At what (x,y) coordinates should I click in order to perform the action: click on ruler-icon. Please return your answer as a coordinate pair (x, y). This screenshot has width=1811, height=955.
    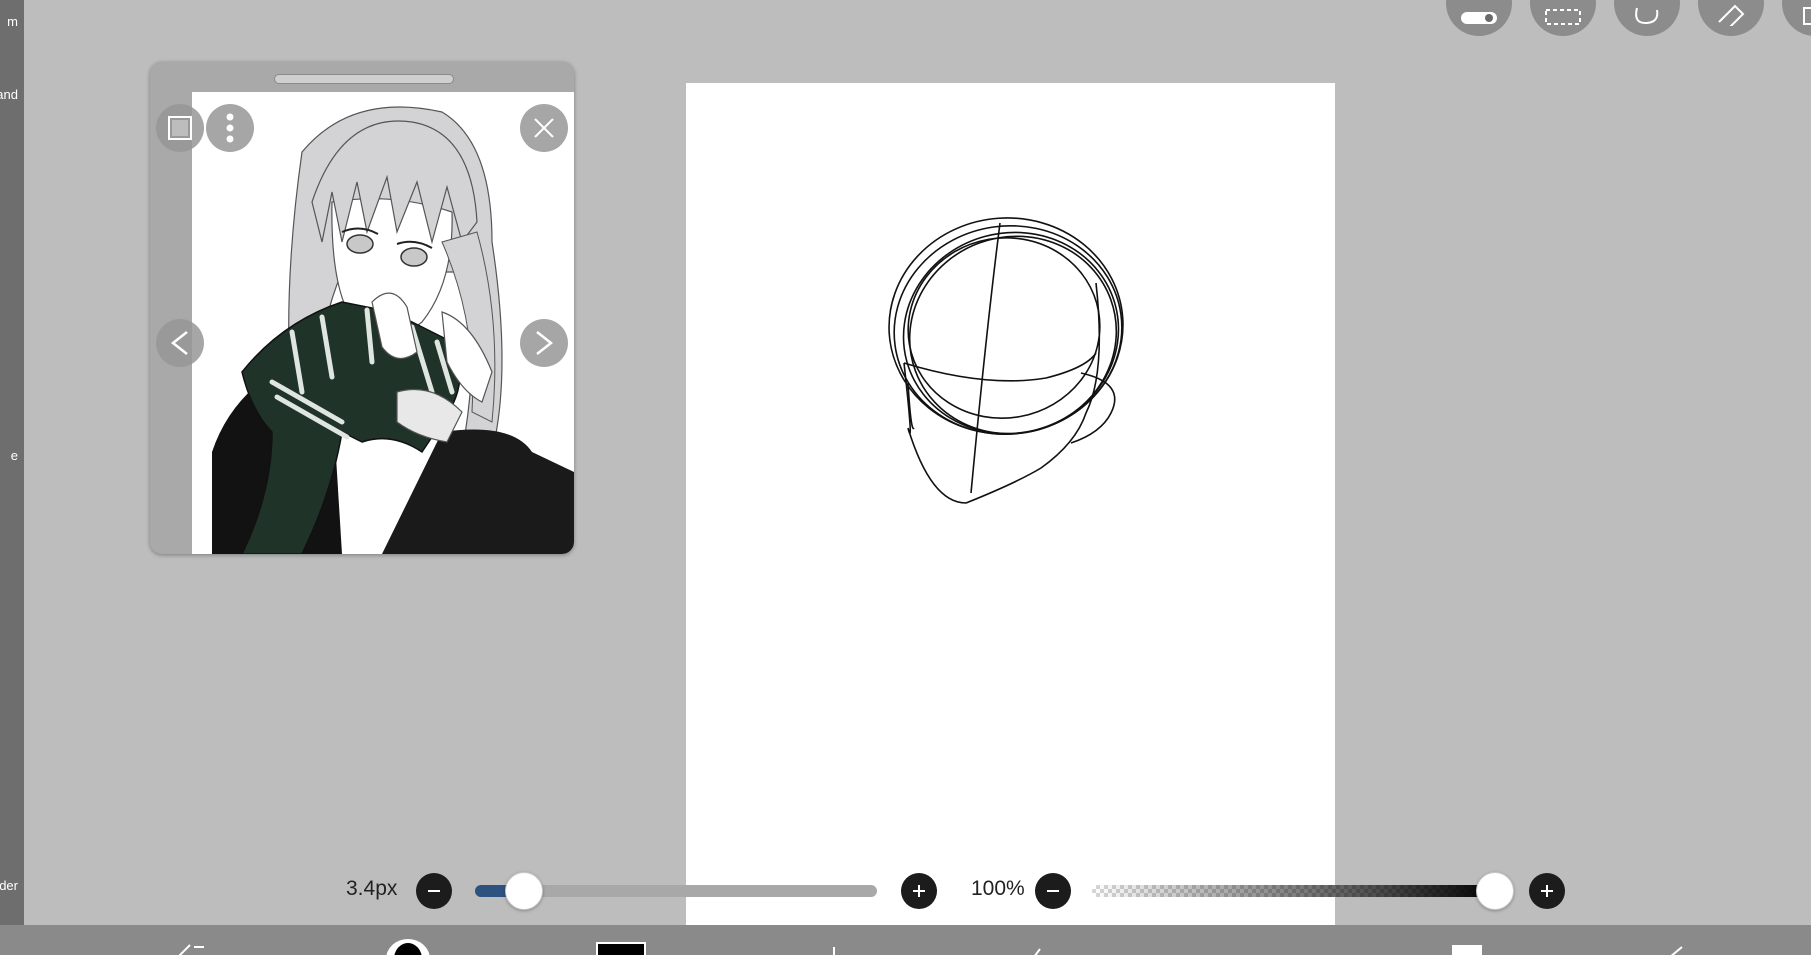
    Looking at the image, I should click on (1731, 15).